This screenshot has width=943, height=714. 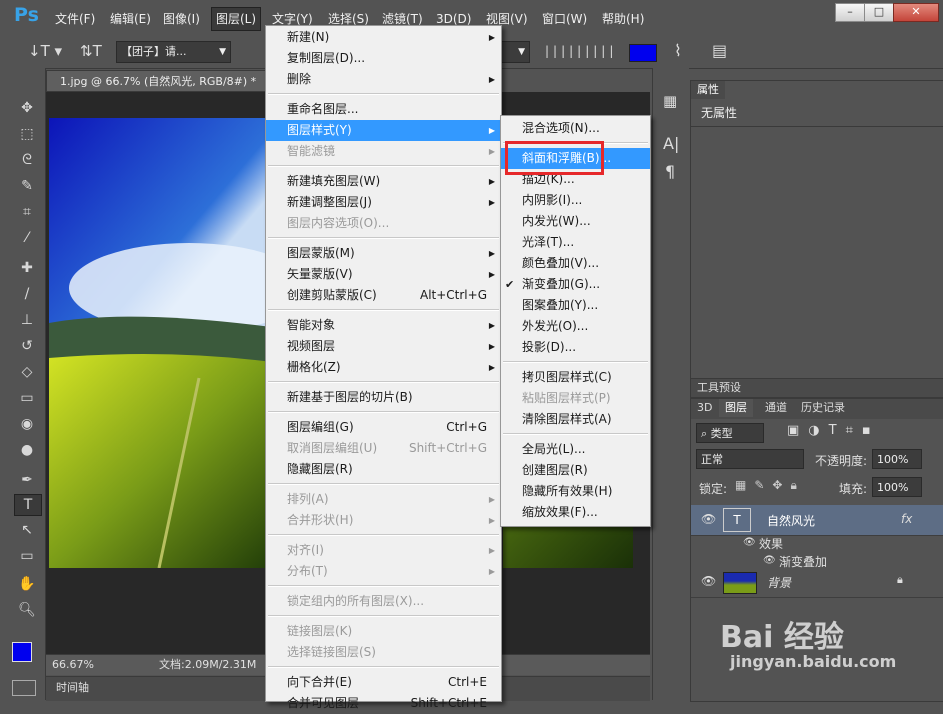 I want to click on maximize-button: □, so click(x=879, y=12).